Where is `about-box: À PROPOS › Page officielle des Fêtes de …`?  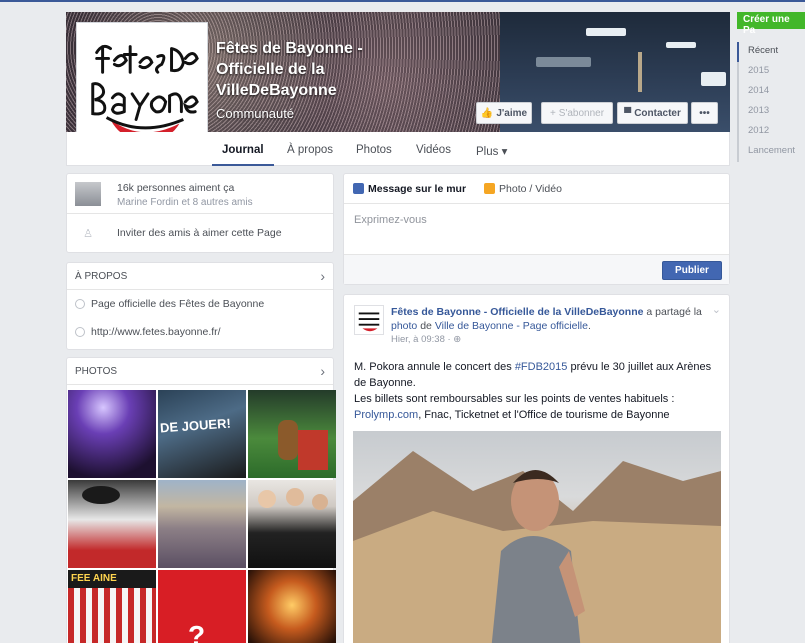
about-box: À PROPOS › Page officielle des Fêtes de … is located at coordinates (200, 306).